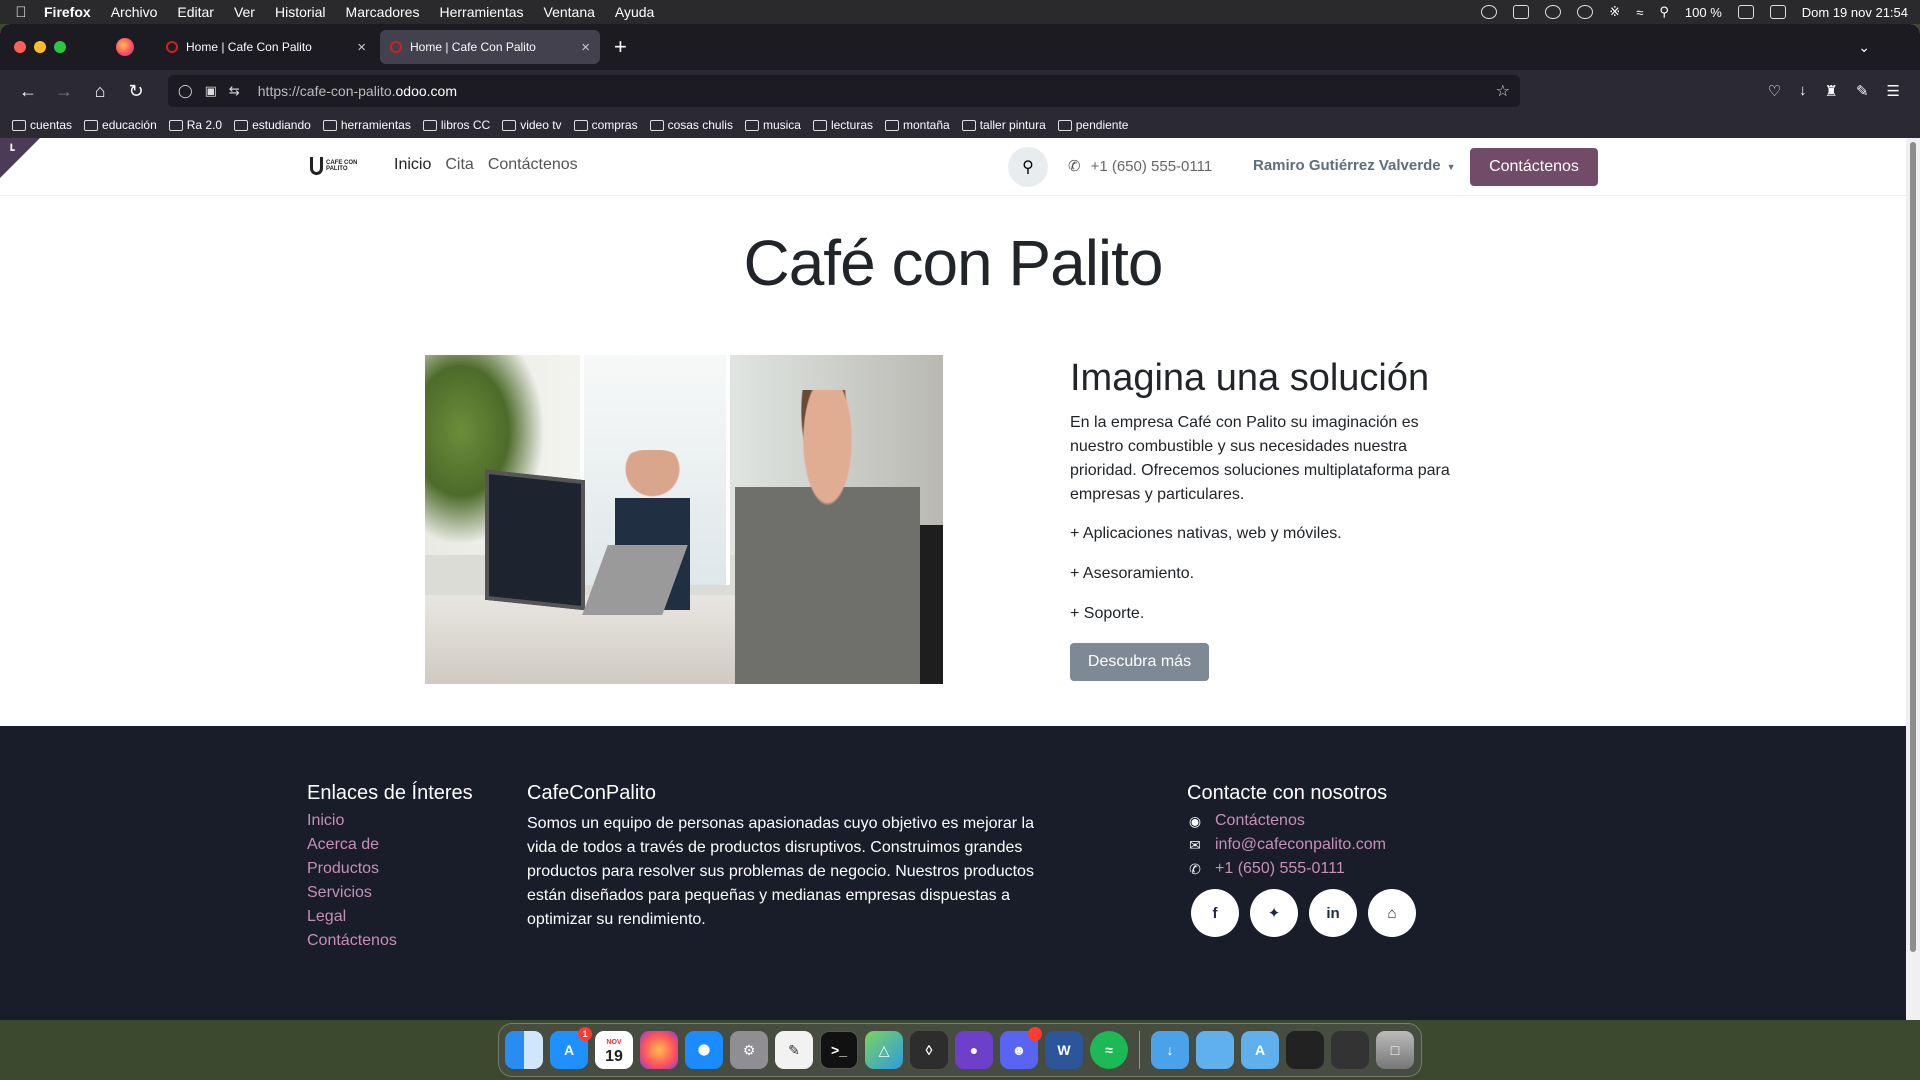 The width and height of the screenshot is (1920, 1080). What do you see at coordinates (1855, 12) in the screenshot?
I see `clock: Dom 19 nov 21:54` at bounding box center [1855, 12].